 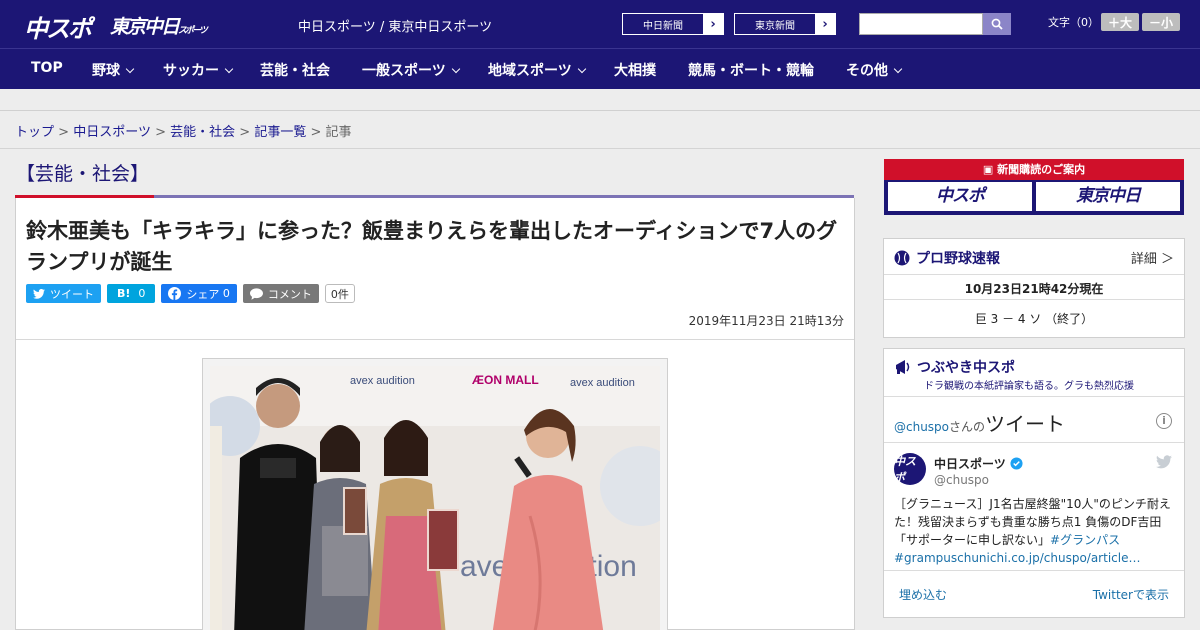 I want to click on subscription-title: ▣ 新聞購読のご案内, so click(x=1034, y=169).